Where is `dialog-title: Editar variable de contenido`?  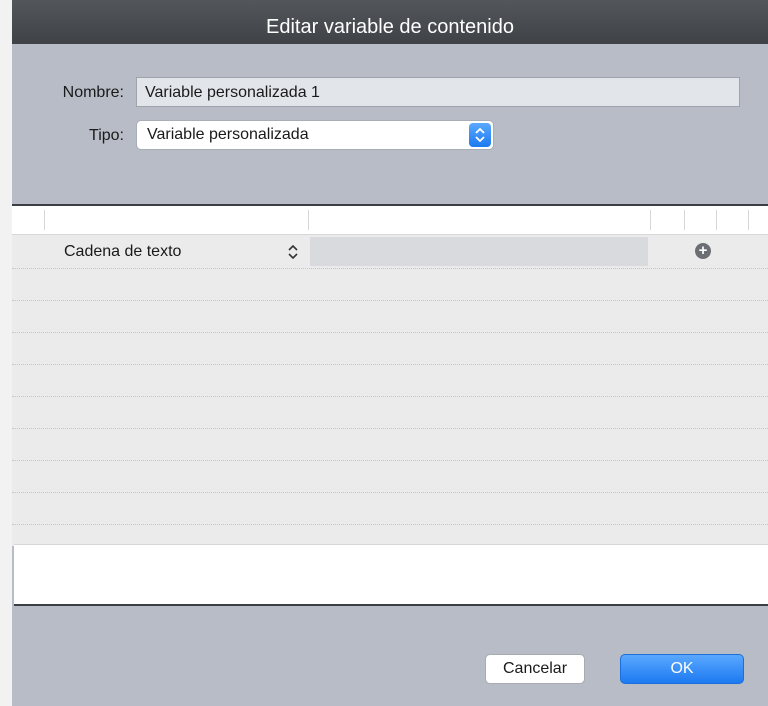
dialog-title: Editar variable de contenido is located at coordinates (390, 22).